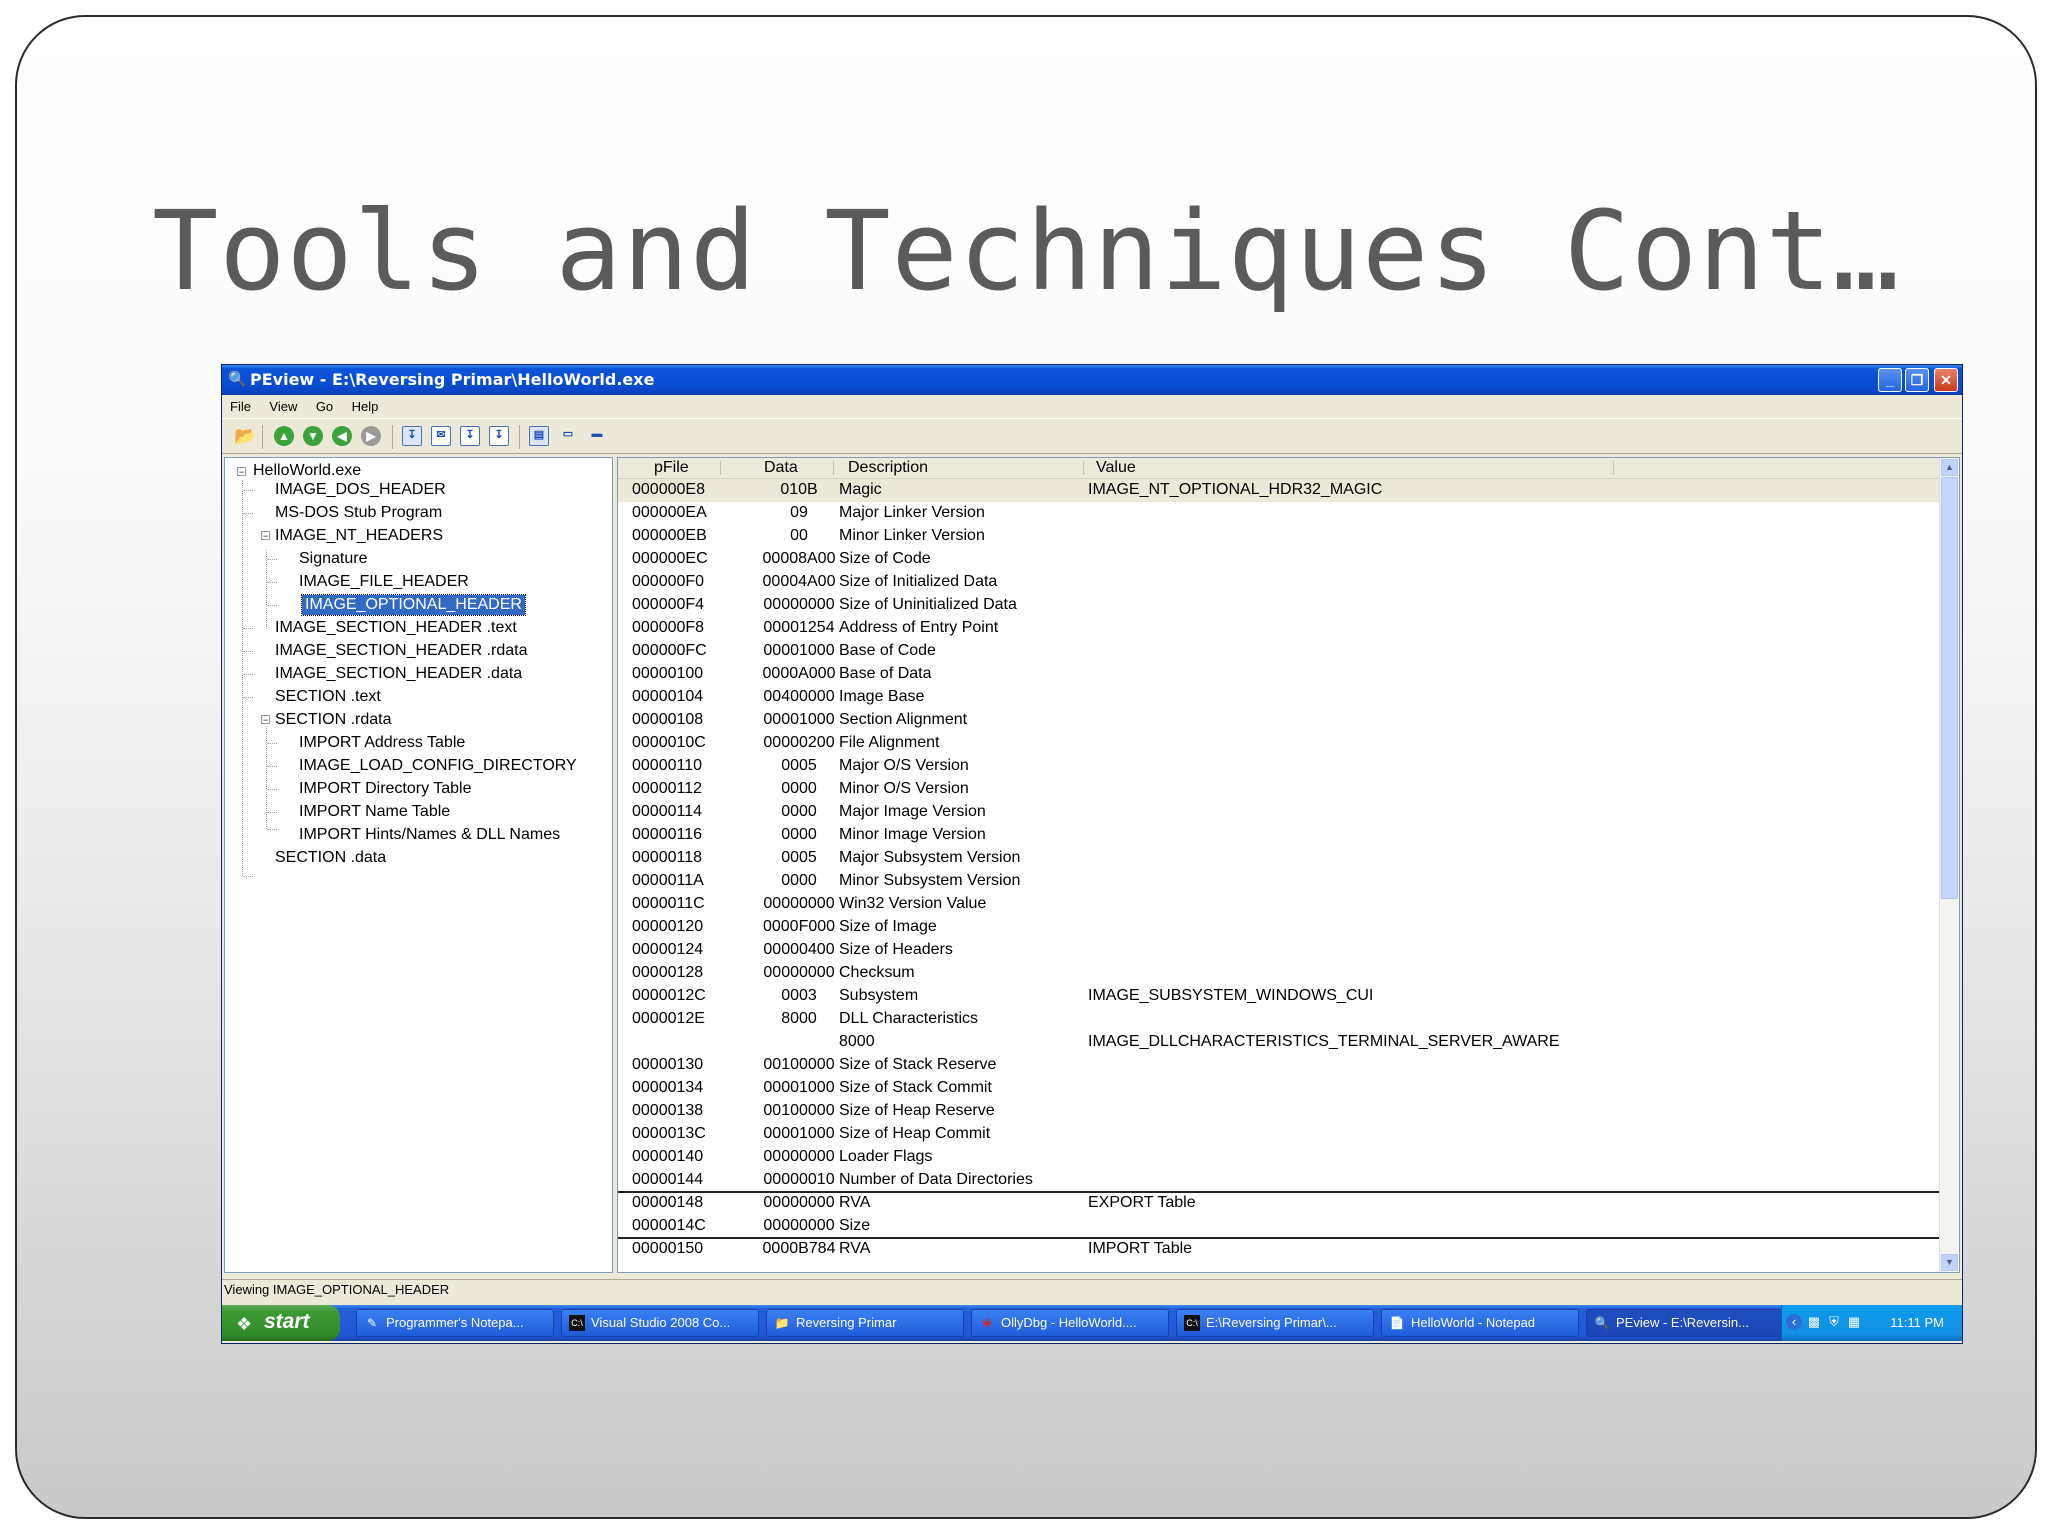 The height and width of the screenshot is (1536, 2048). I want to click on restore-button: ❐, so click(1917, 380).